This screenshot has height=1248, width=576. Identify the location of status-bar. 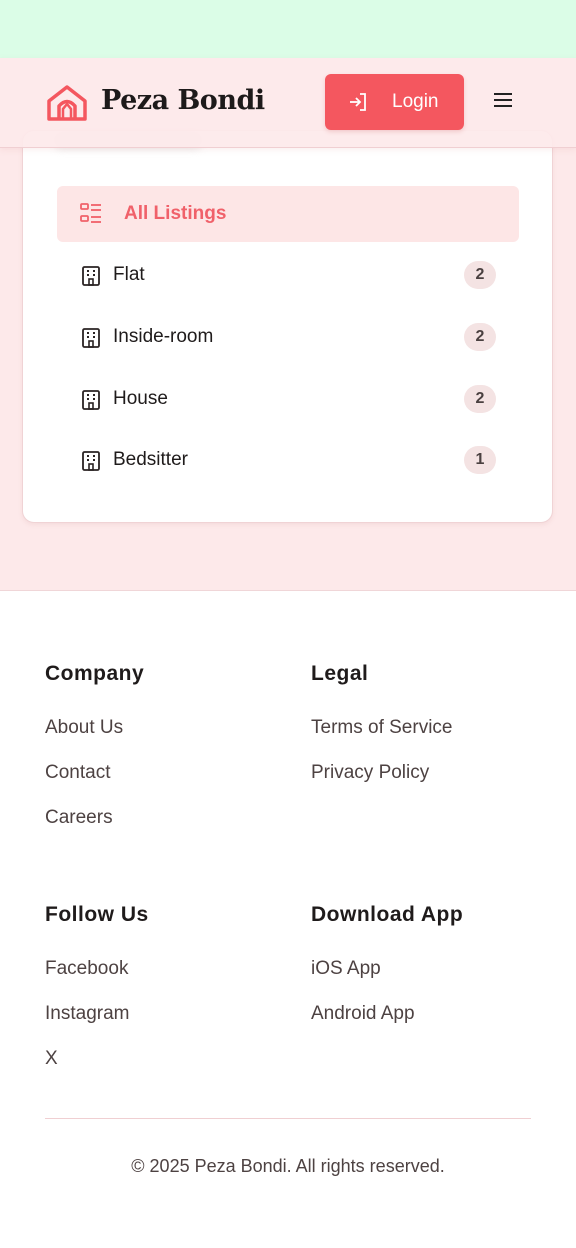
(288, 29).